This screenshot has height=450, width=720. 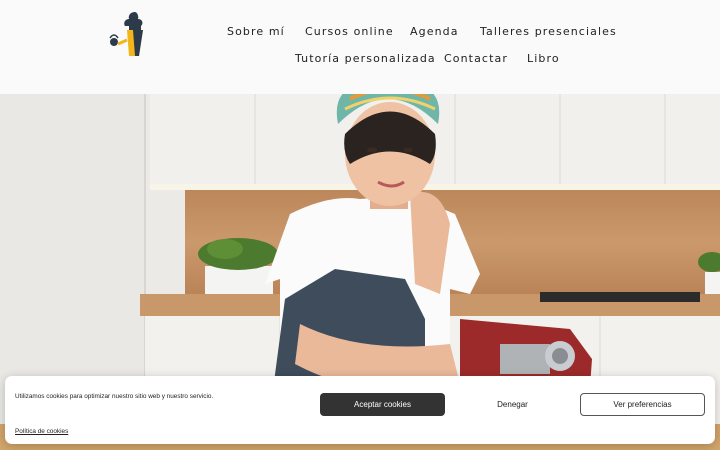 I want to click on accept-cookies-button: Aceptar cookies, so click(x=382, y=404).